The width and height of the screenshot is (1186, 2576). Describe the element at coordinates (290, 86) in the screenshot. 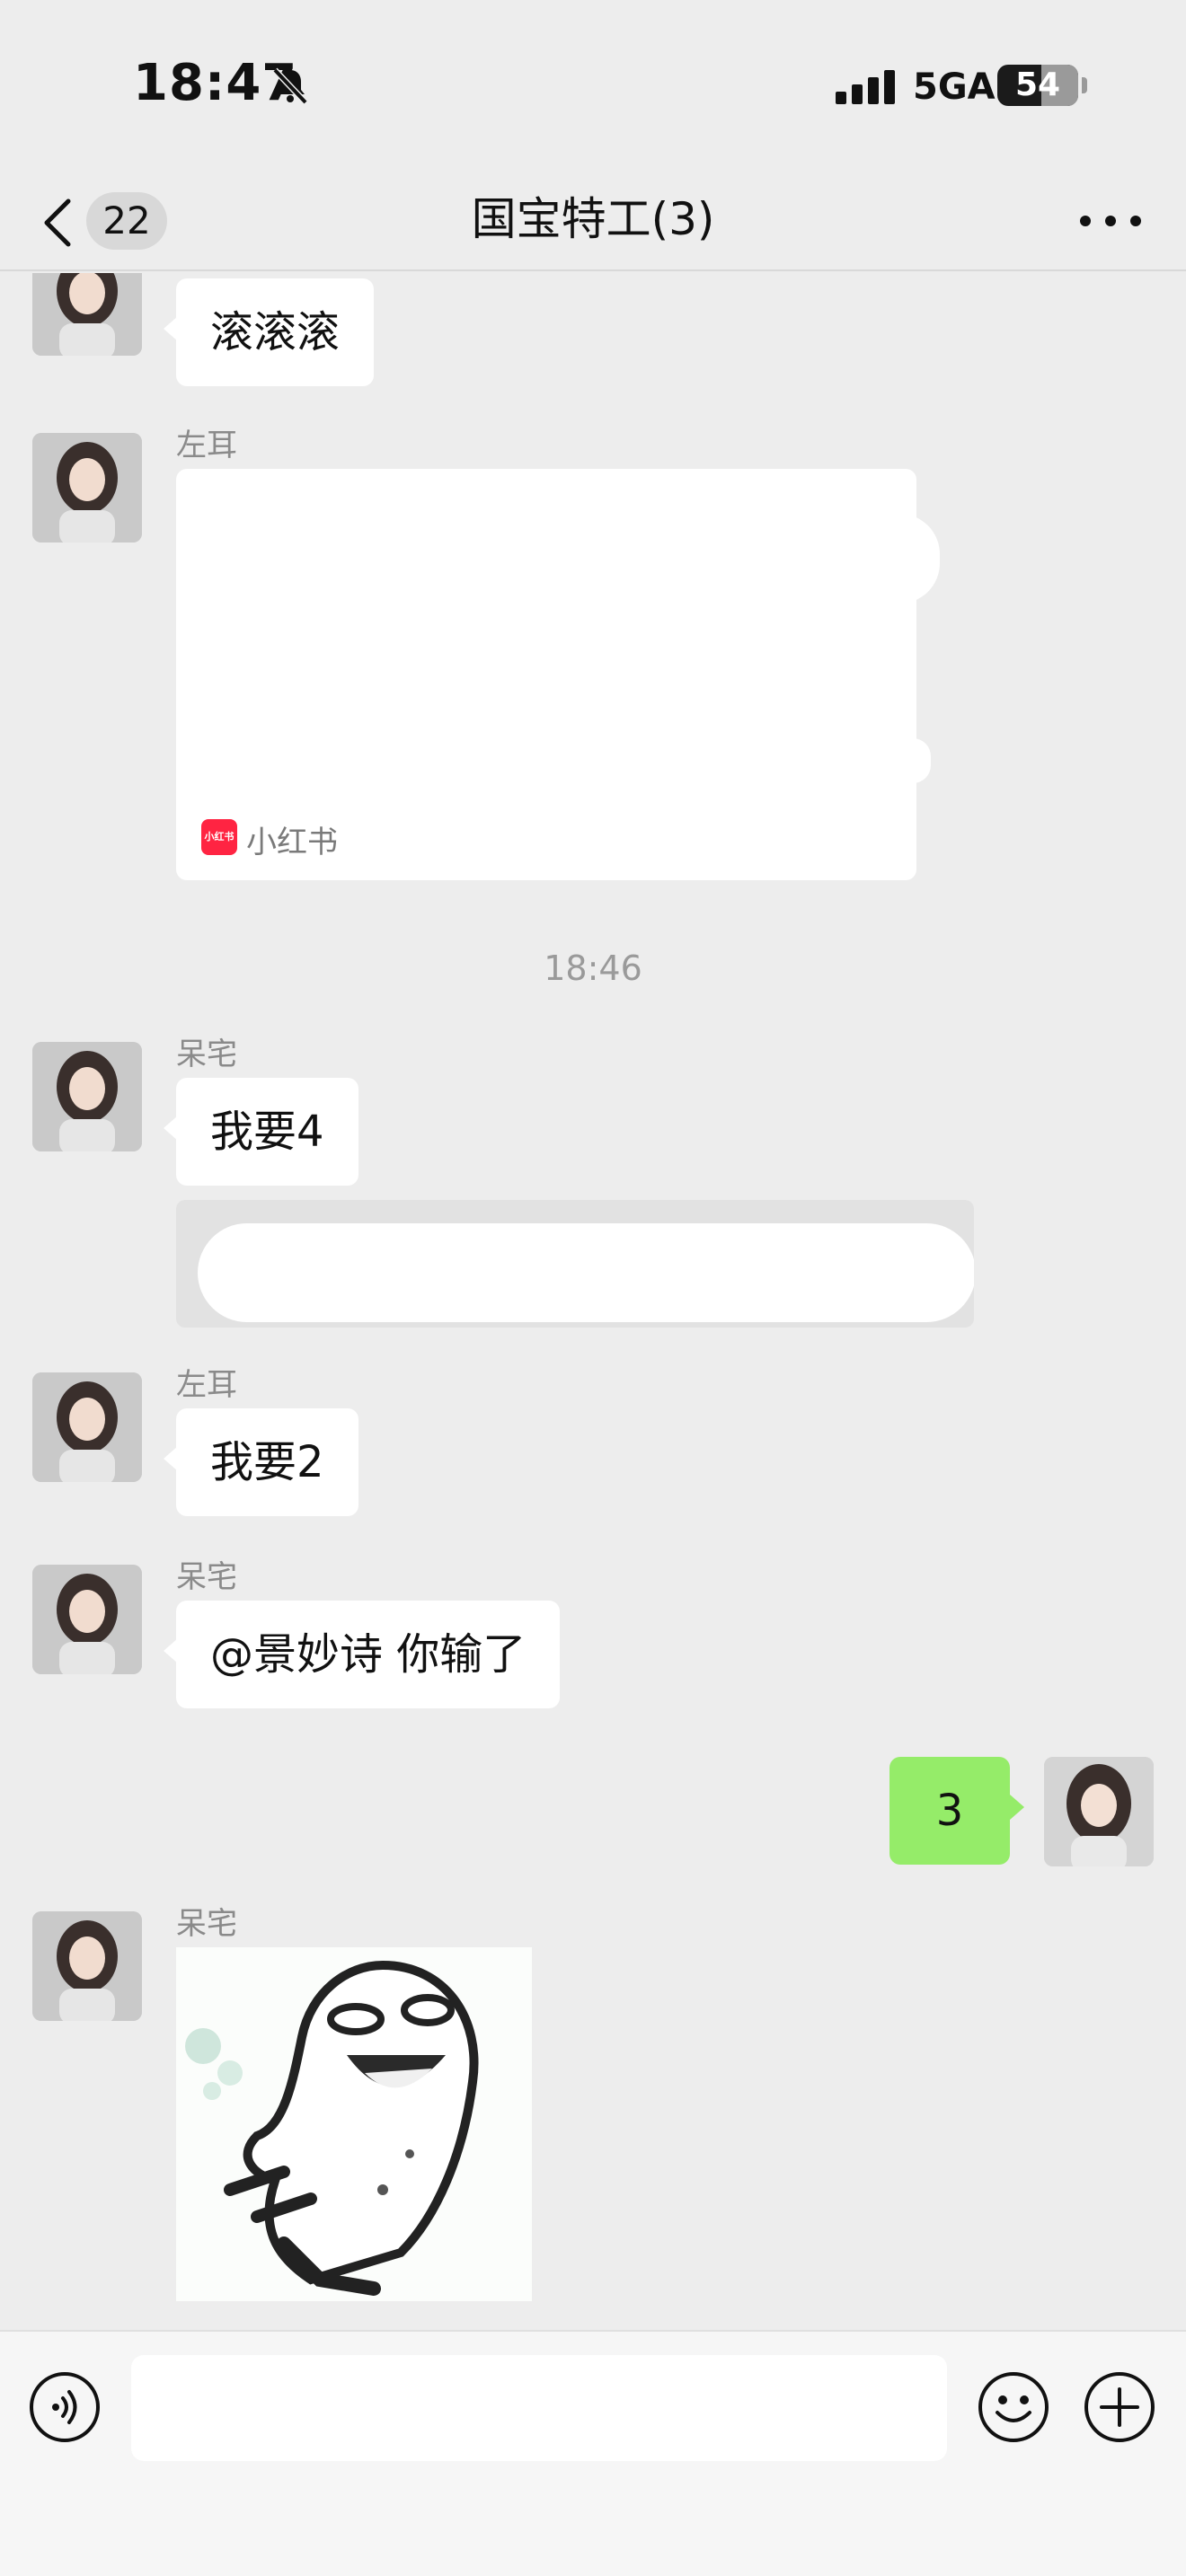

I see `bell-mute-icon` at that location.